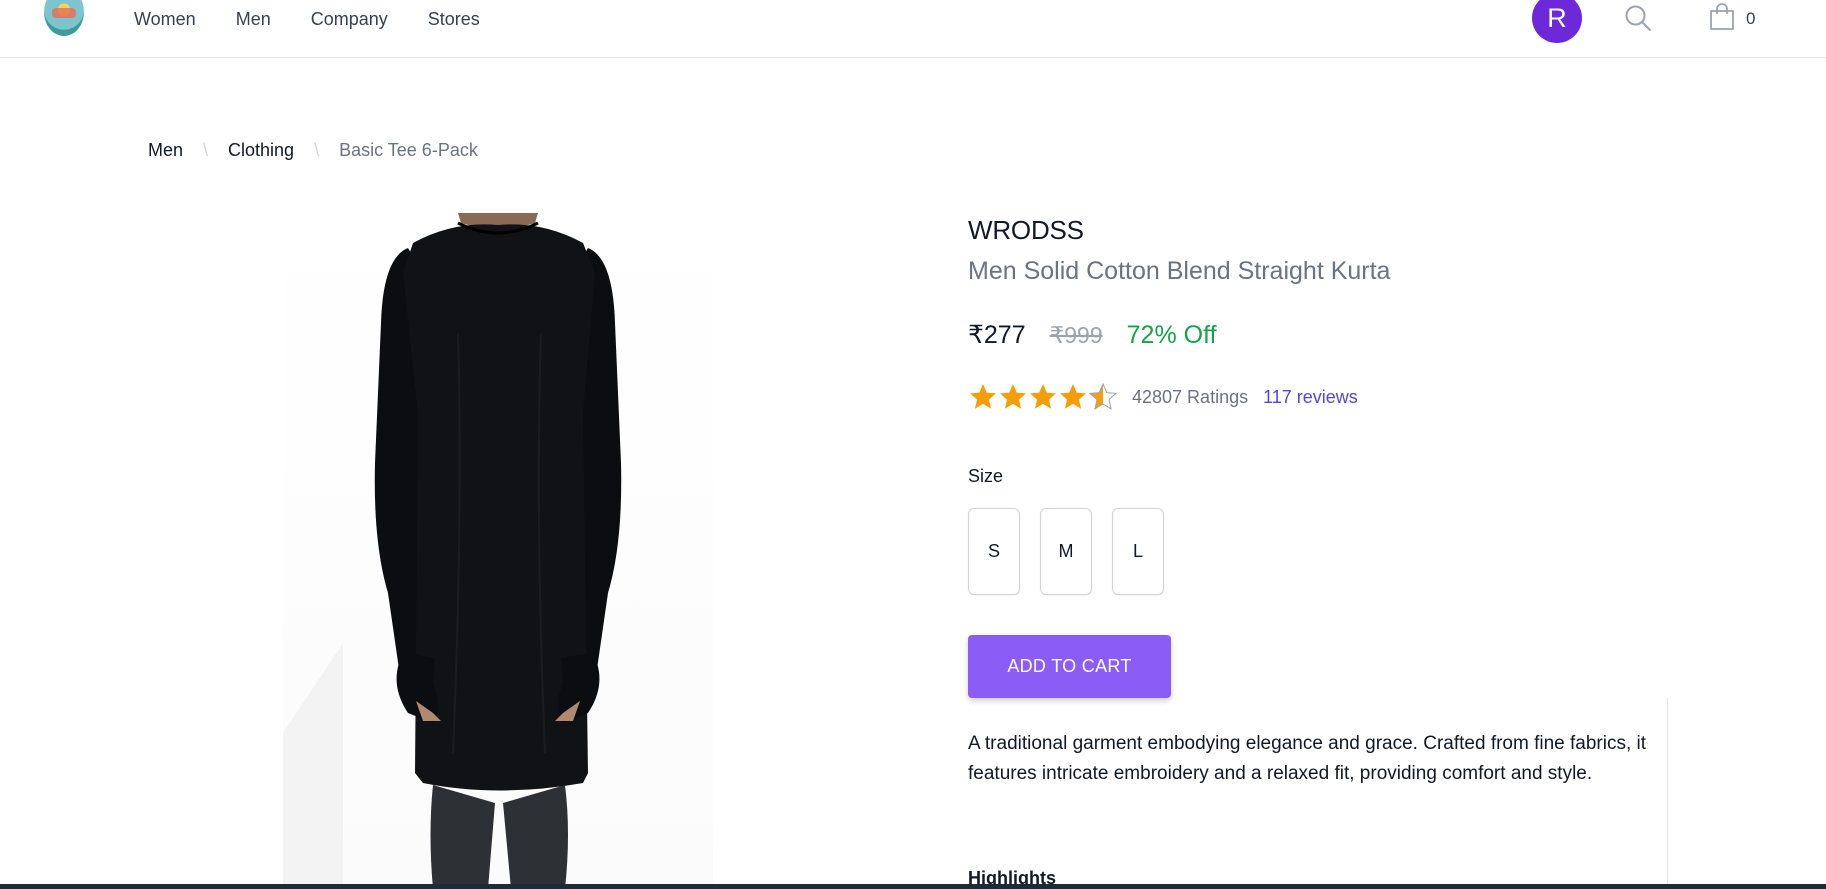  I want to click on add-to-cart-button: ADD TO CART, so click(1069, 666).